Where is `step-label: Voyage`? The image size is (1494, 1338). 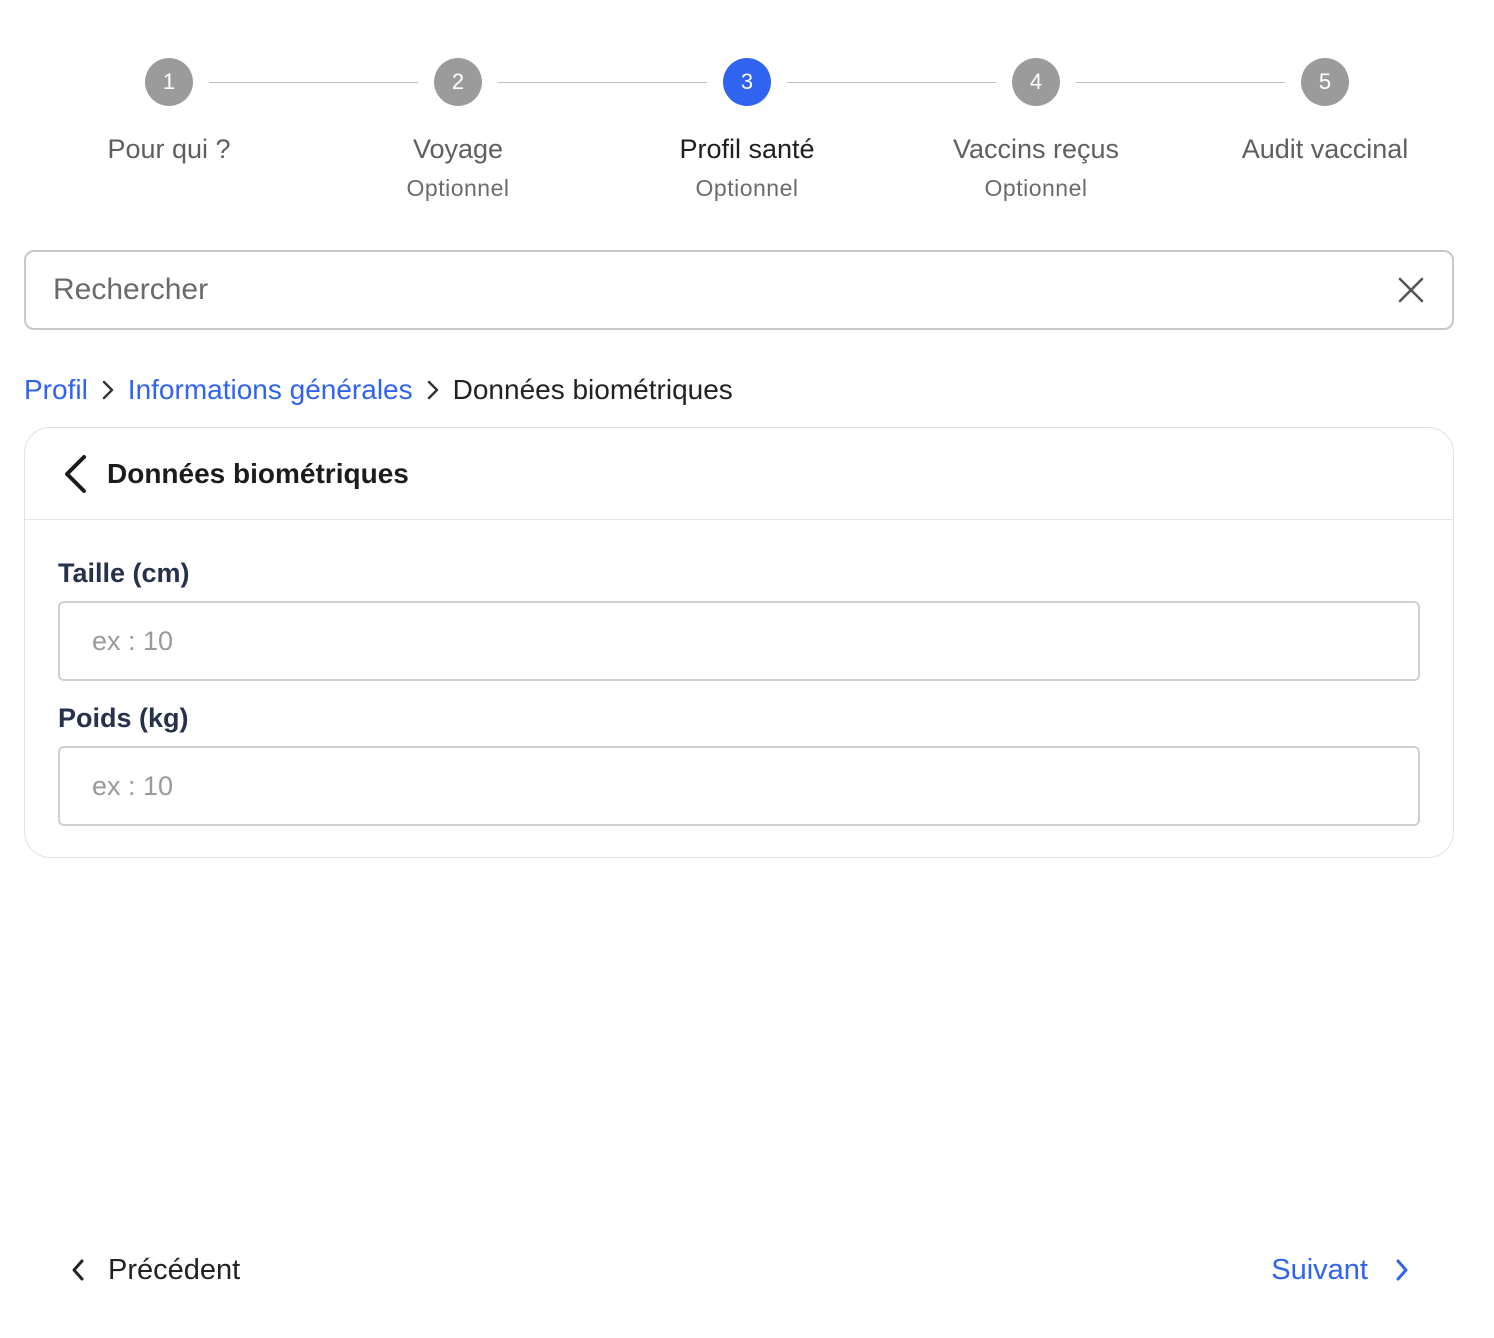
step-label: Voyage is located at coordinates (458, 149).